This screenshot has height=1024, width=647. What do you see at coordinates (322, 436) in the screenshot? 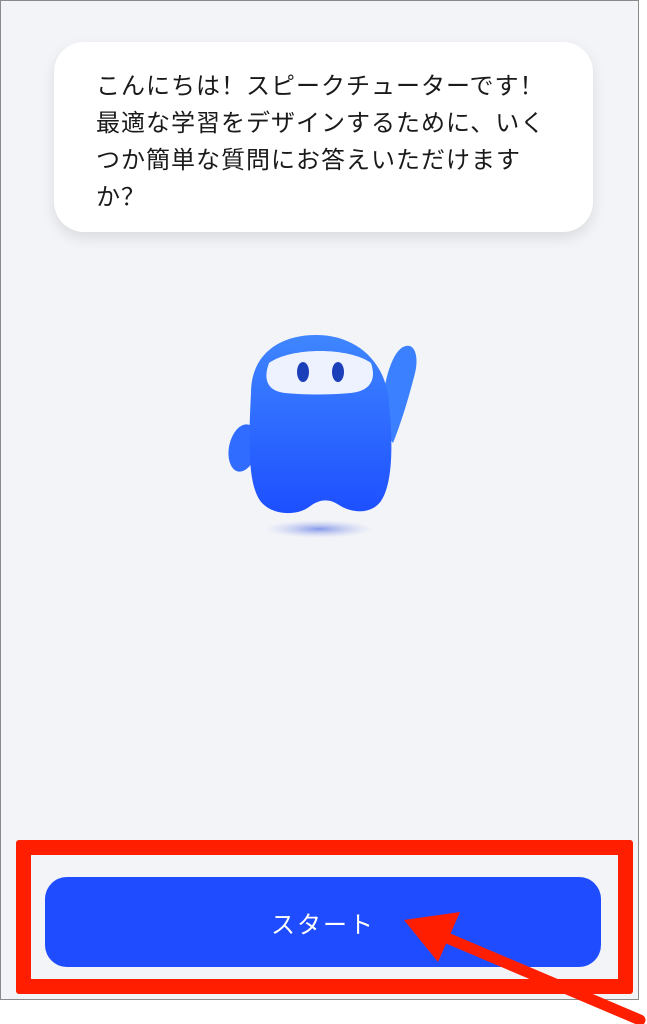
I see `waving-mascot-icon` at bounding box center [322, 436].